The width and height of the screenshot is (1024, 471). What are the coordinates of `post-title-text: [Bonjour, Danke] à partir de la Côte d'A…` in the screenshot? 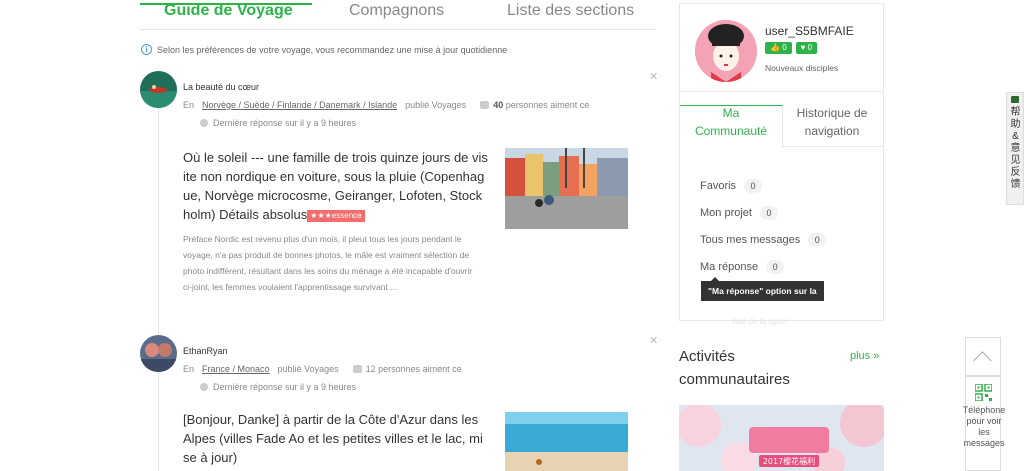 It's located at (333, 438).